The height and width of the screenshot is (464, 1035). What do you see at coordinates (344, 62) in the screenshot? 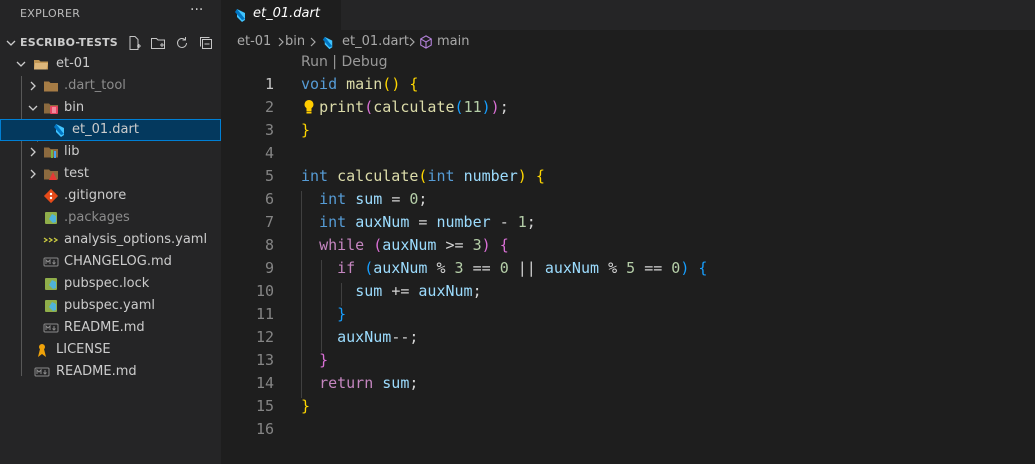
I see `codelens-run-debug: Run | Debug` at bounding box center [344, 62].